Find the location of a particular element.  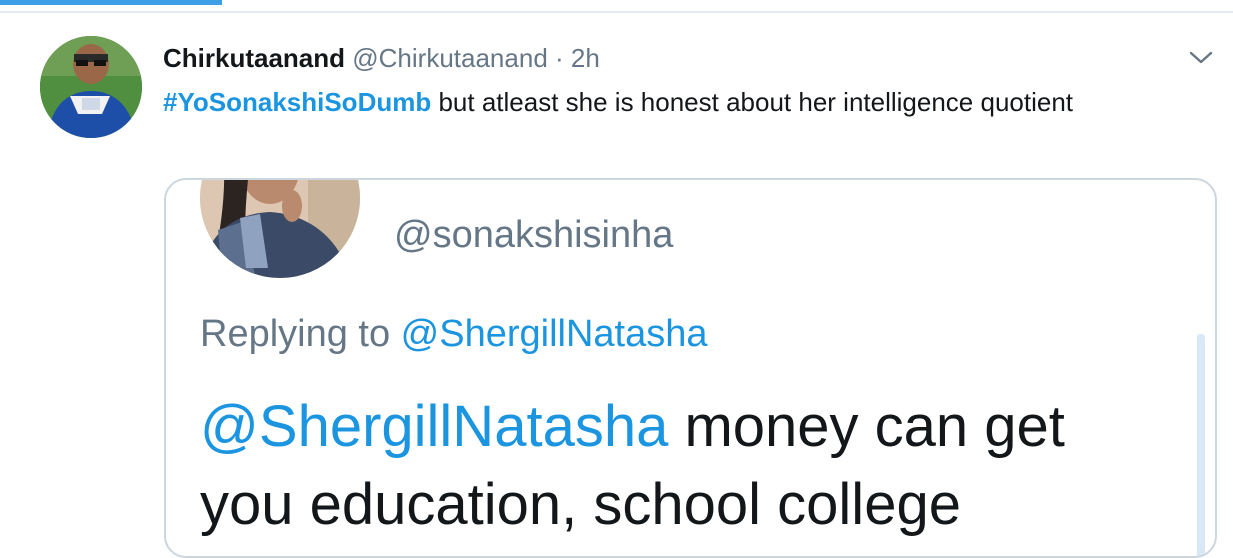

quoted-avatar-image is located at coordinates (280, 229).